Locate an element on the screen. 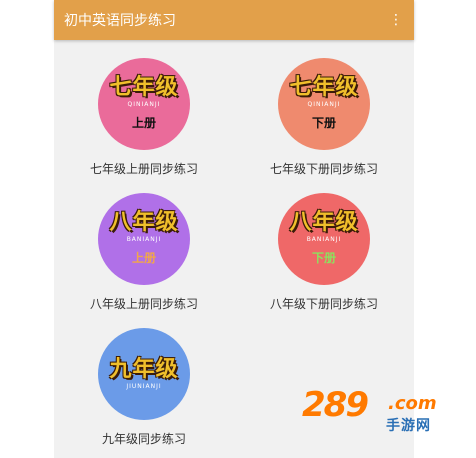  book-cover-icon: 八年级 BANIANJI 上册 is located at coordinates (144, 239).